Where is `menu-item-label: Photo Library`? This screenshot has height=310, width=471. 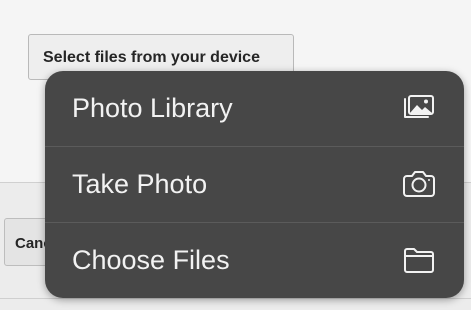 menu-item-label: Photo Library is located at coordinates (152, 108).